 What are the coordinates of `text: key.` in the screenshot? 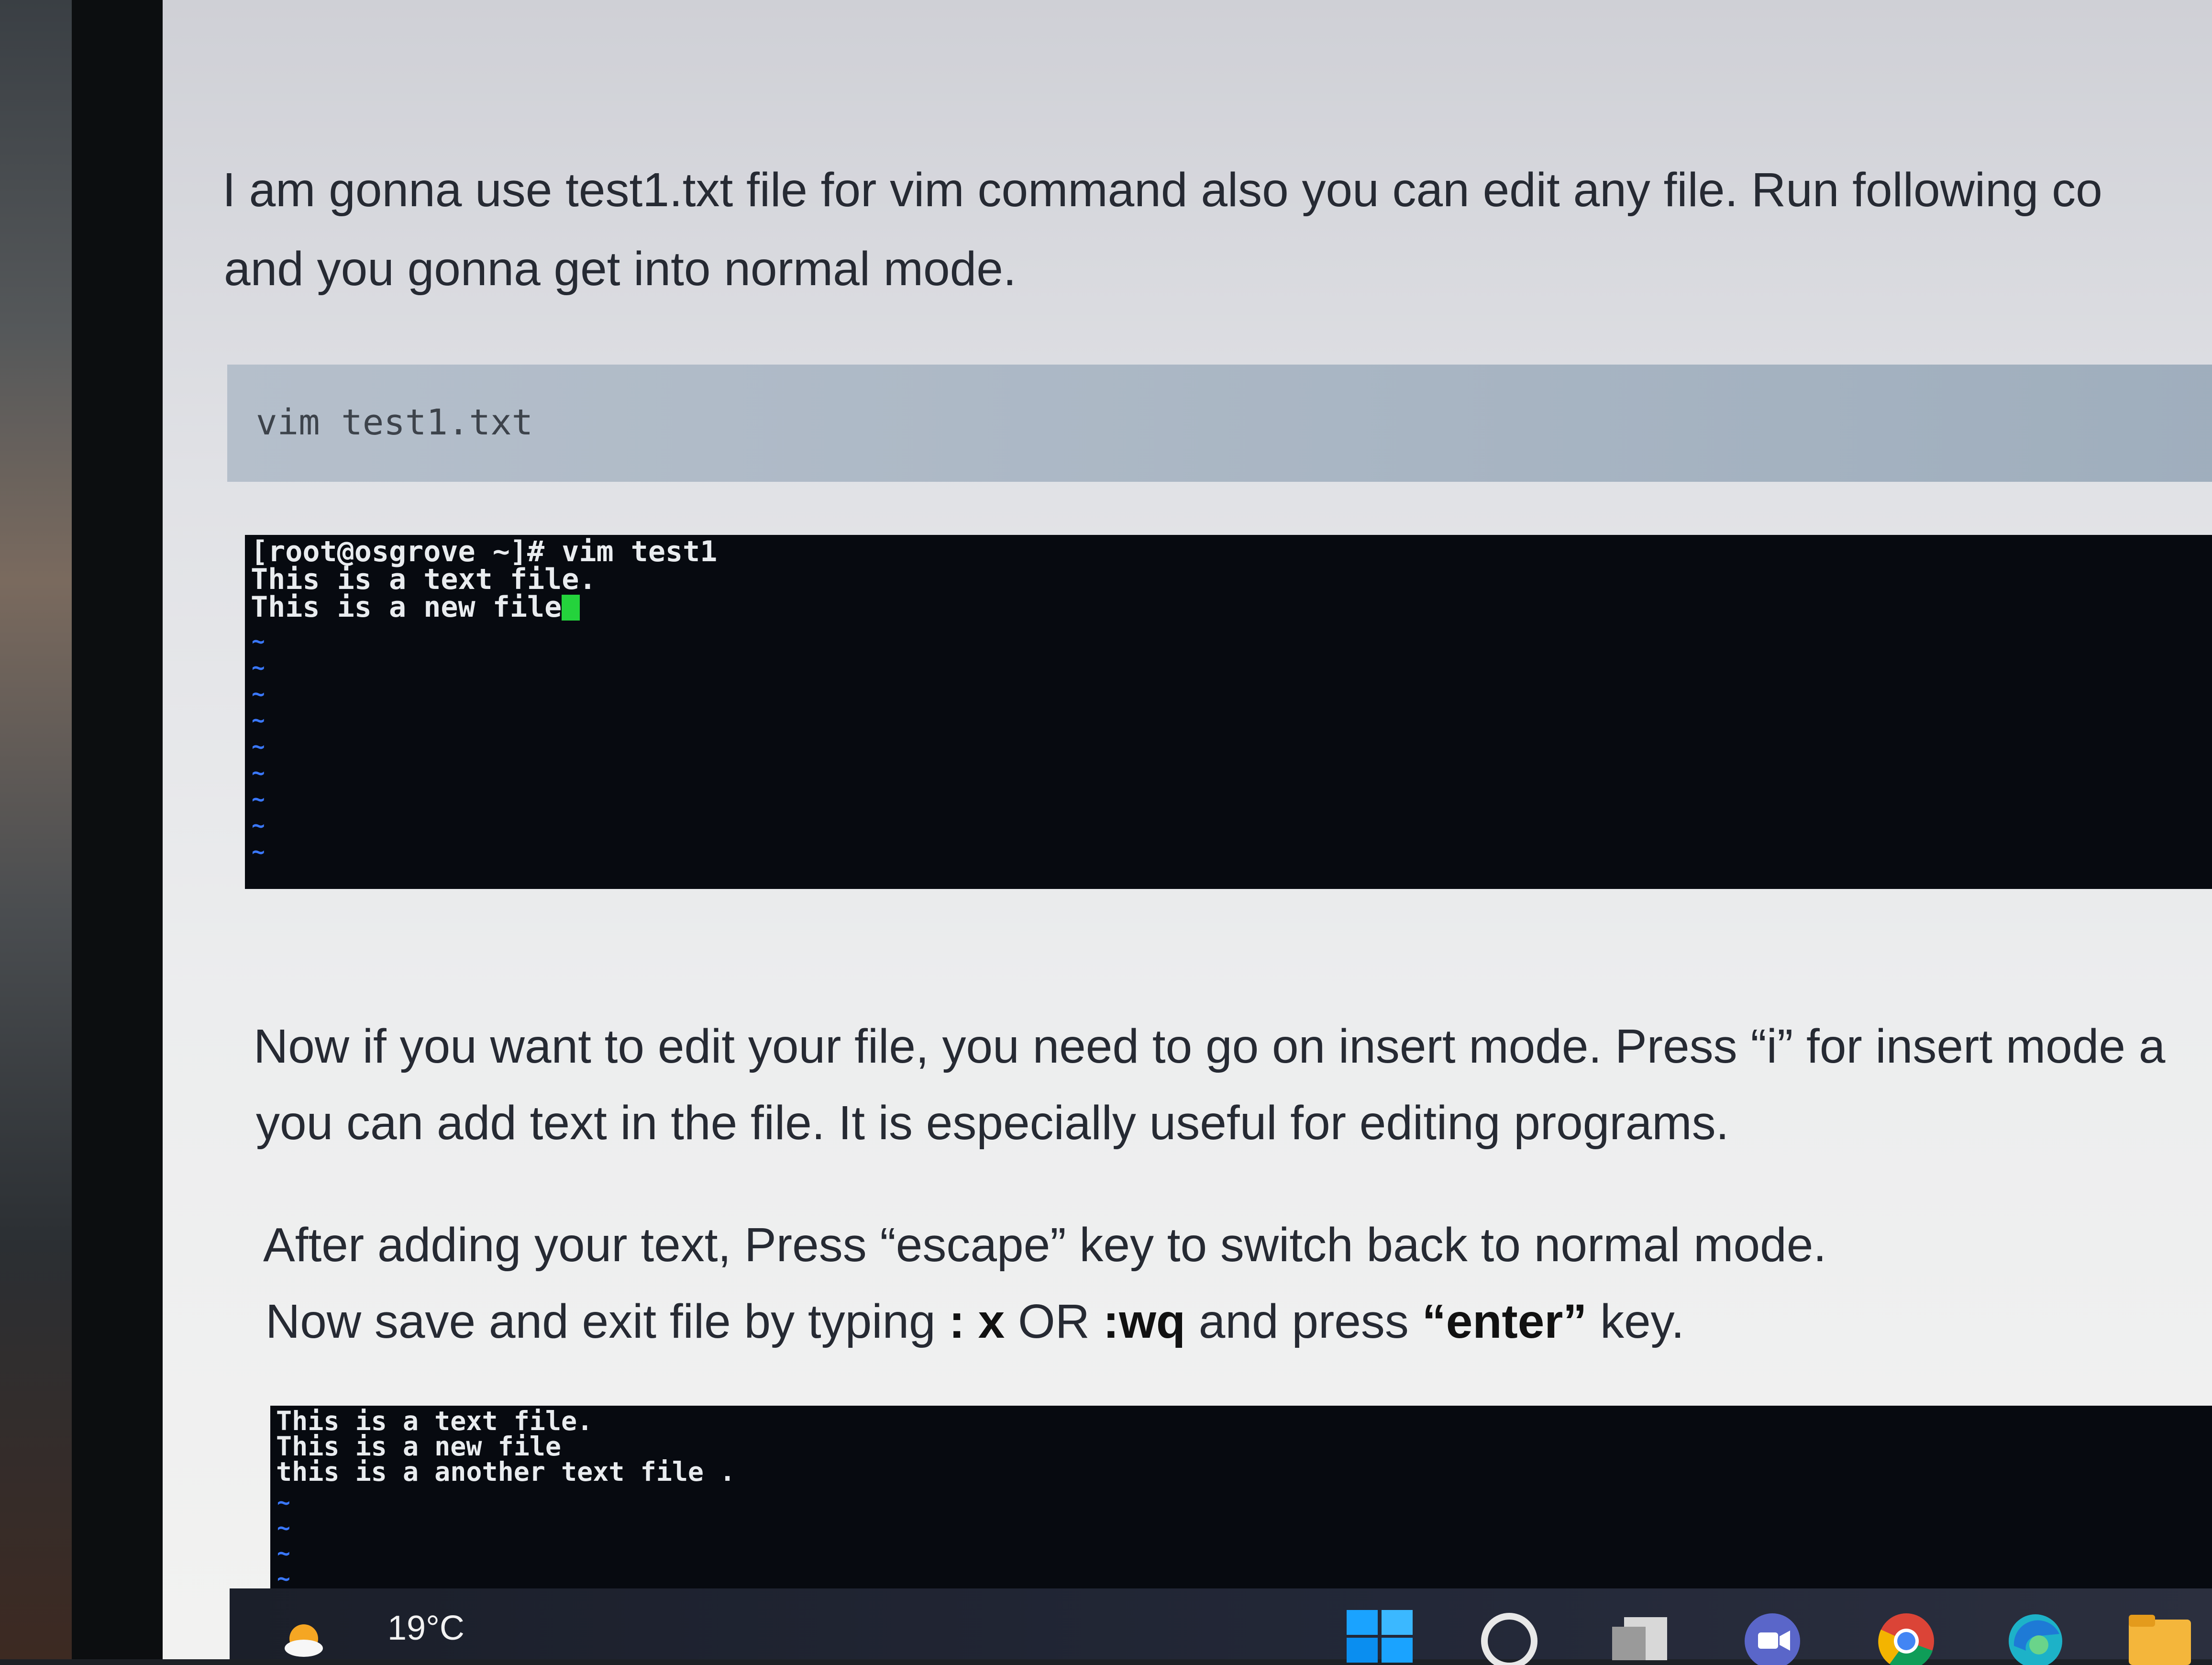 It's located at (1635, 1321).